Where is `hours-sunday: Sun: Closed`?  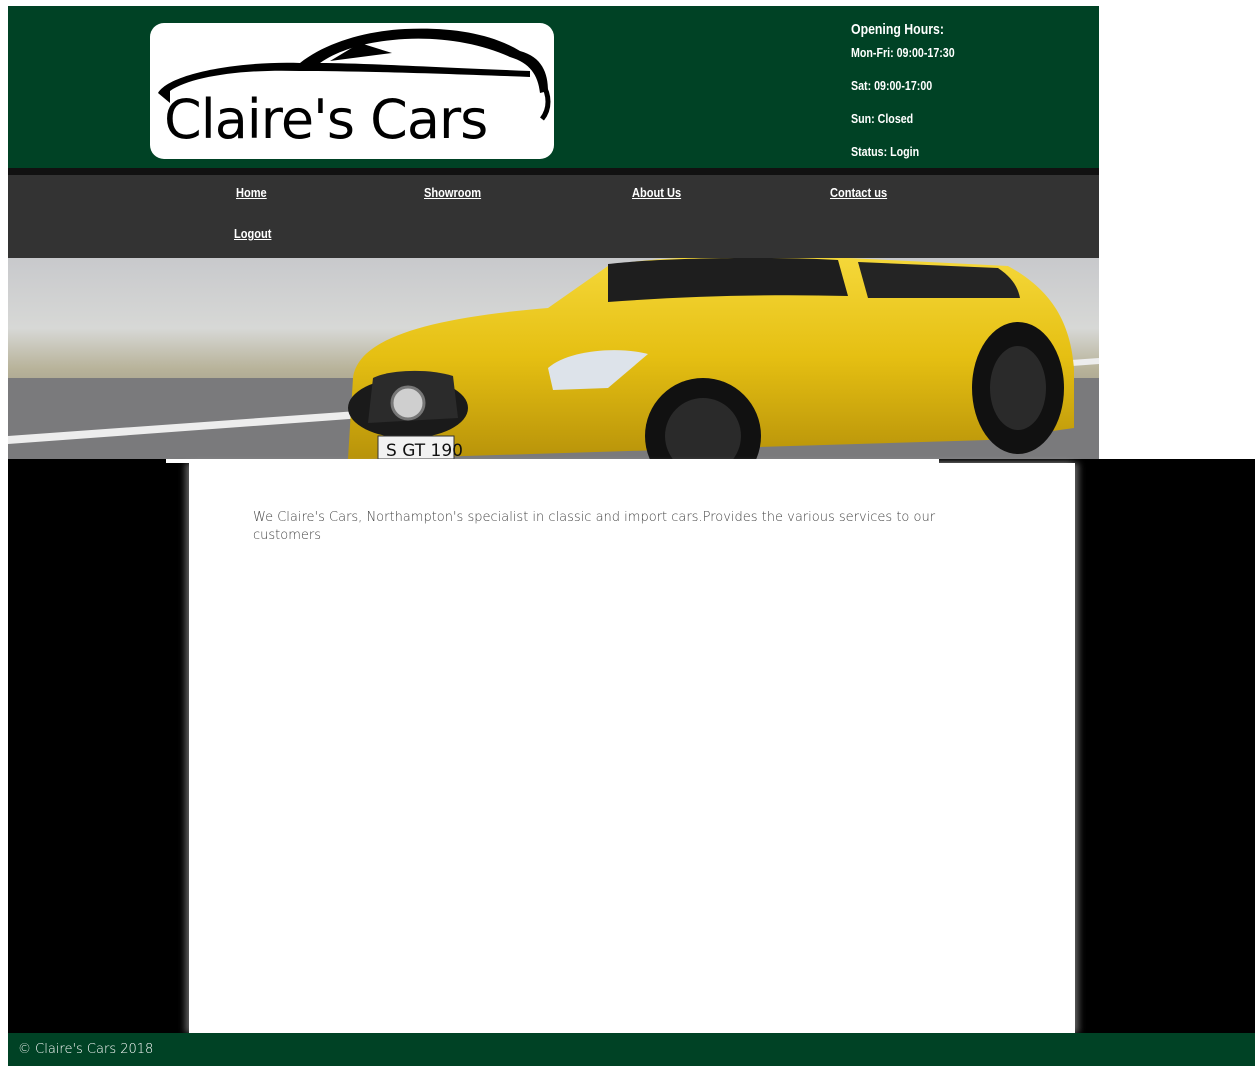
hours-sunday: Sun: Closed is located at coordinates (882, 118).